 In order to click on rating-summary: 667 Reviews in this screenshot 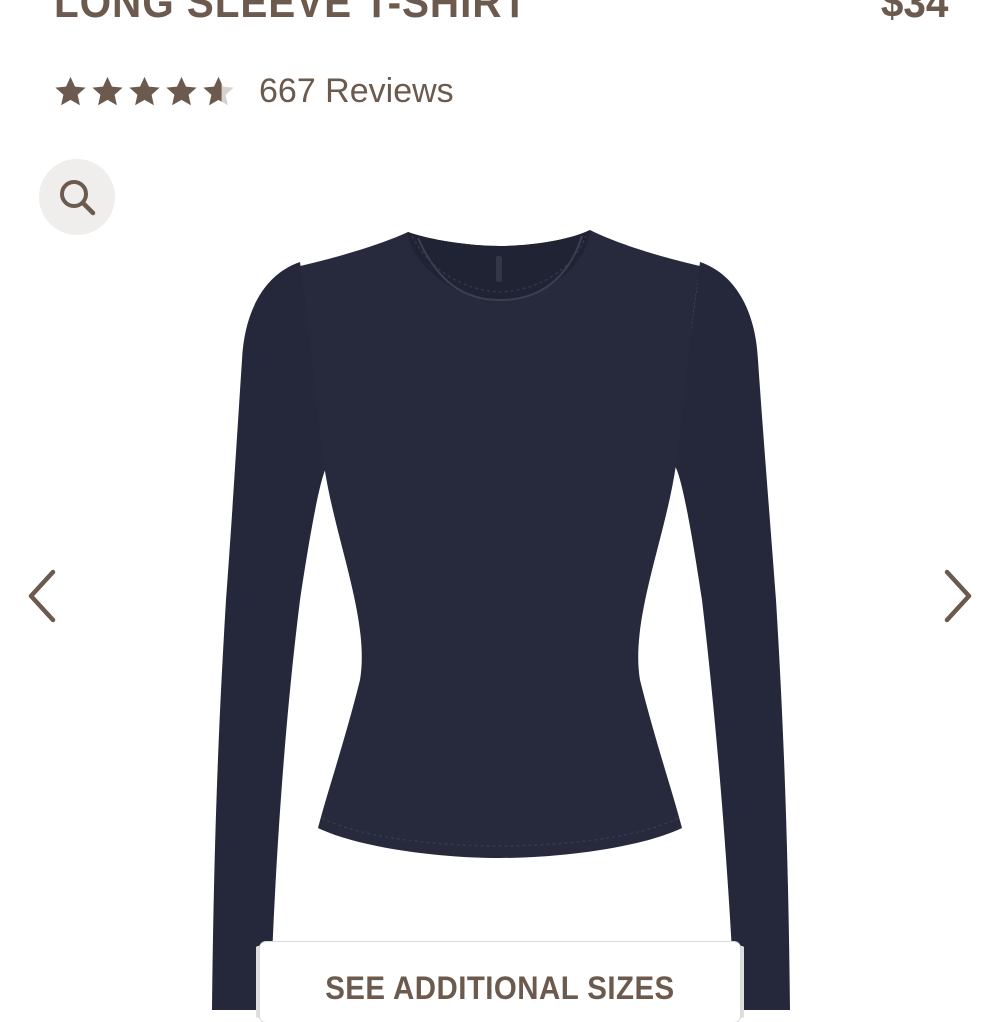, I will do `click(253, 91)`.